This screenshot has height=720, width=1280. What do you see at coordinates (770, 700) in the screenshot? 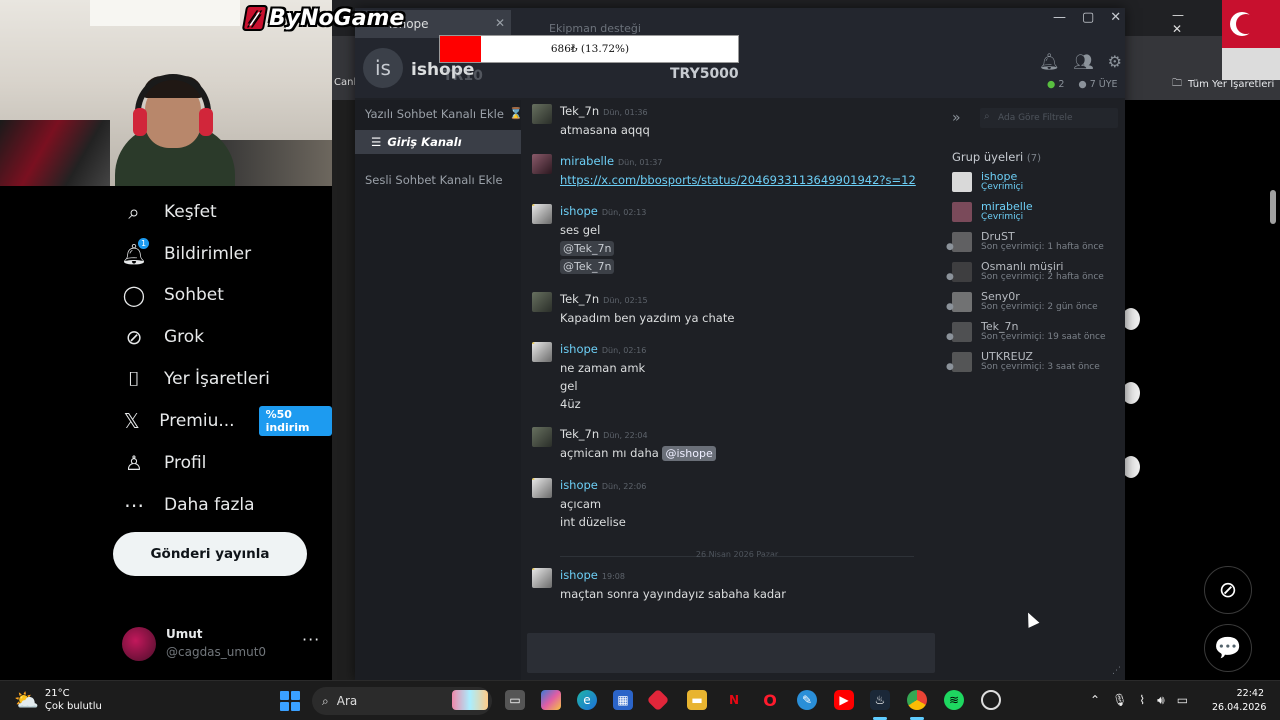
I see `opera-icon: O` at bounding box center [770, 700].